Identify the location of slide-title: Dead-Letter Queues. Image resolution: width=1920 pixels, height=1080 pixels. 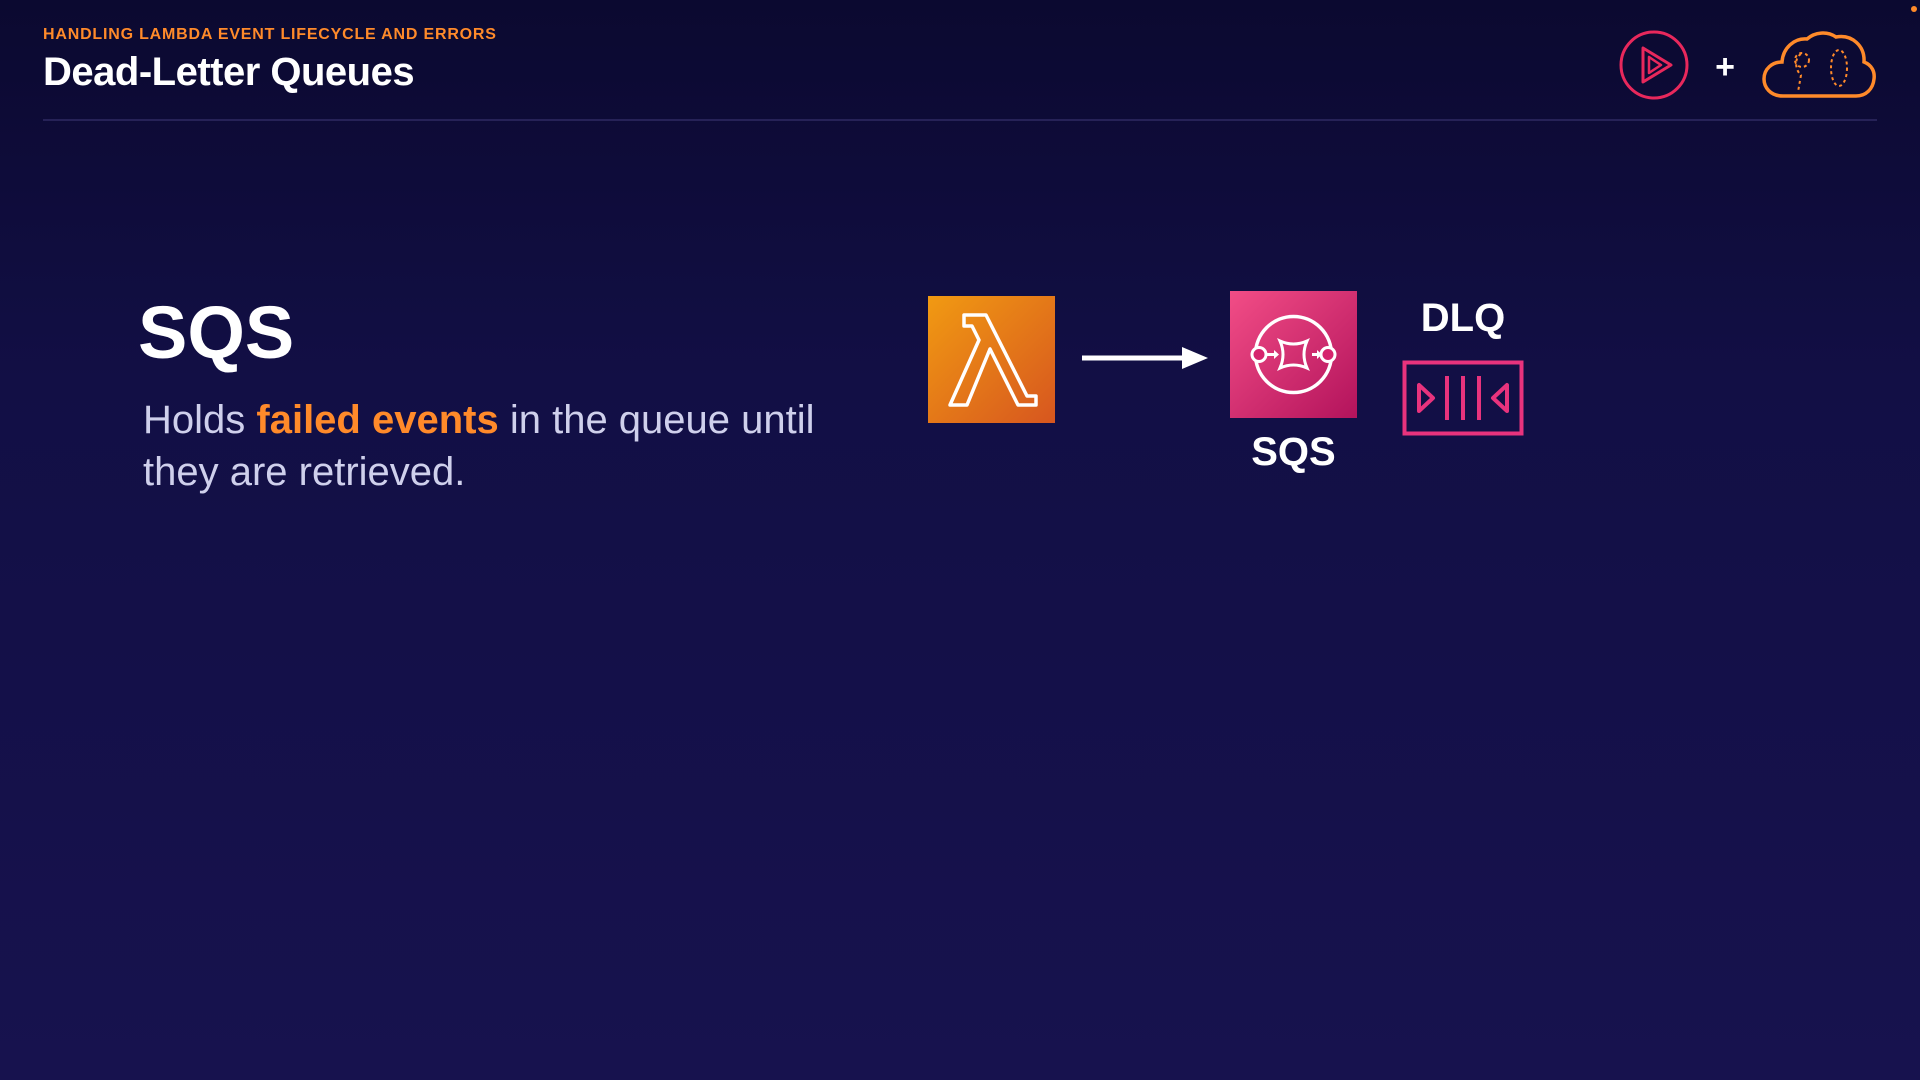
(229, 72).